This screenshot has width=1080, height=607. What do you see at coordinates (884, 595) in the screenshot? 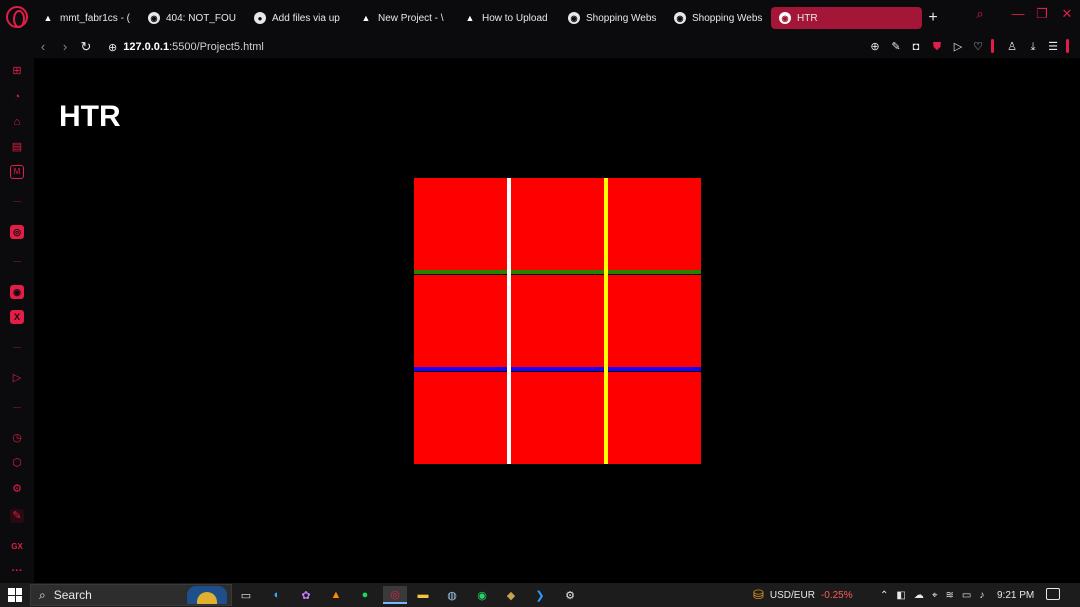
I see `chevron-up-icon: ⌃` at bounding box center [884, 595].